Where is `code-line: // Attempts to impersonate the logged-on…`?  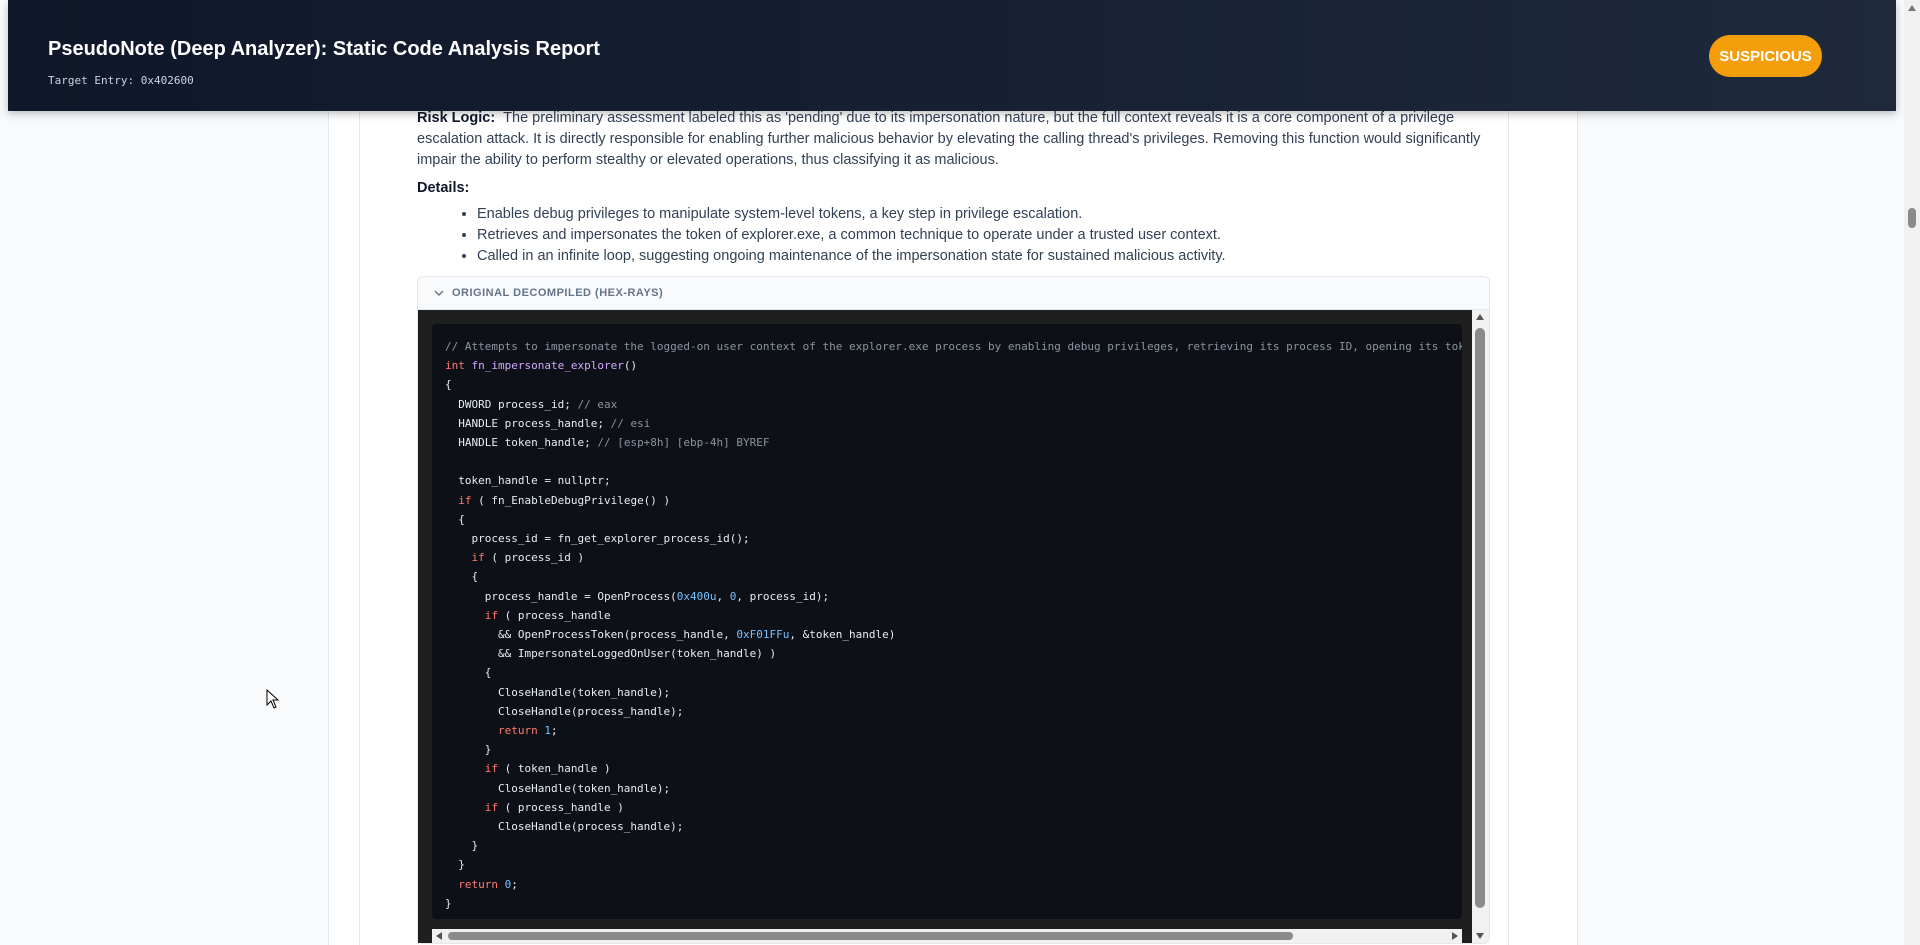
code-line: // Attempts to impersonate the logged-on… is located at coordinates (953, 346).